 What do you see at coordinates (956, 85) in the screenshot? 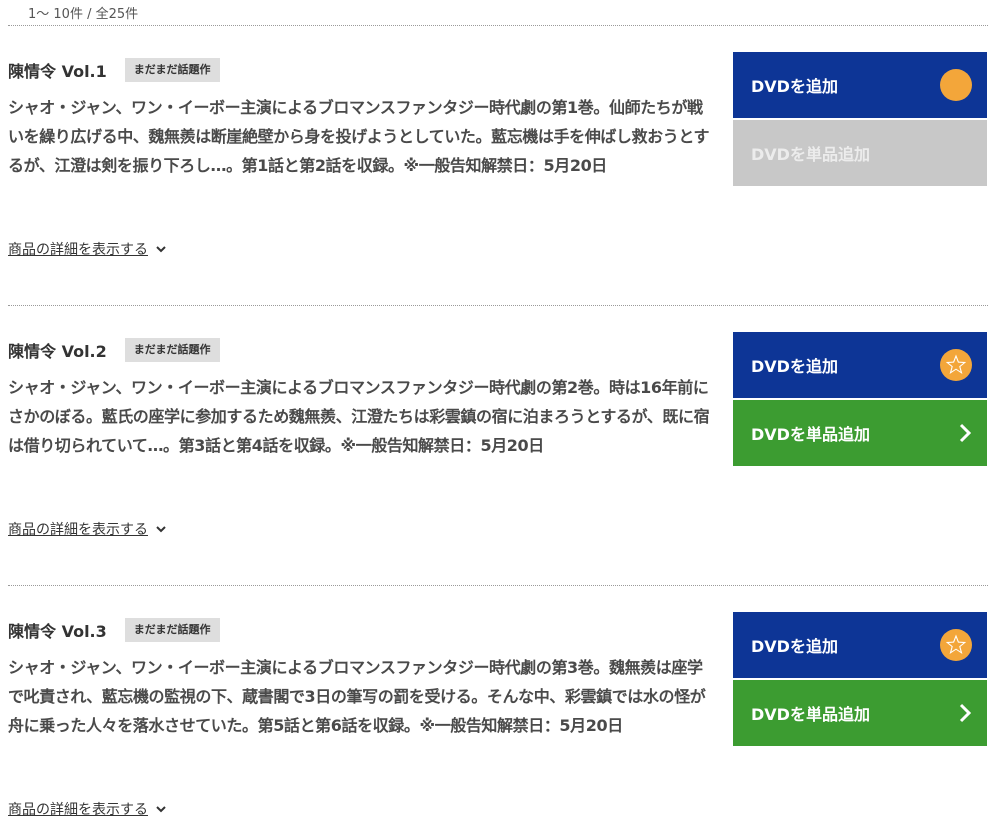
I see `orange-circle-icon` at bounding box center [956, 85].